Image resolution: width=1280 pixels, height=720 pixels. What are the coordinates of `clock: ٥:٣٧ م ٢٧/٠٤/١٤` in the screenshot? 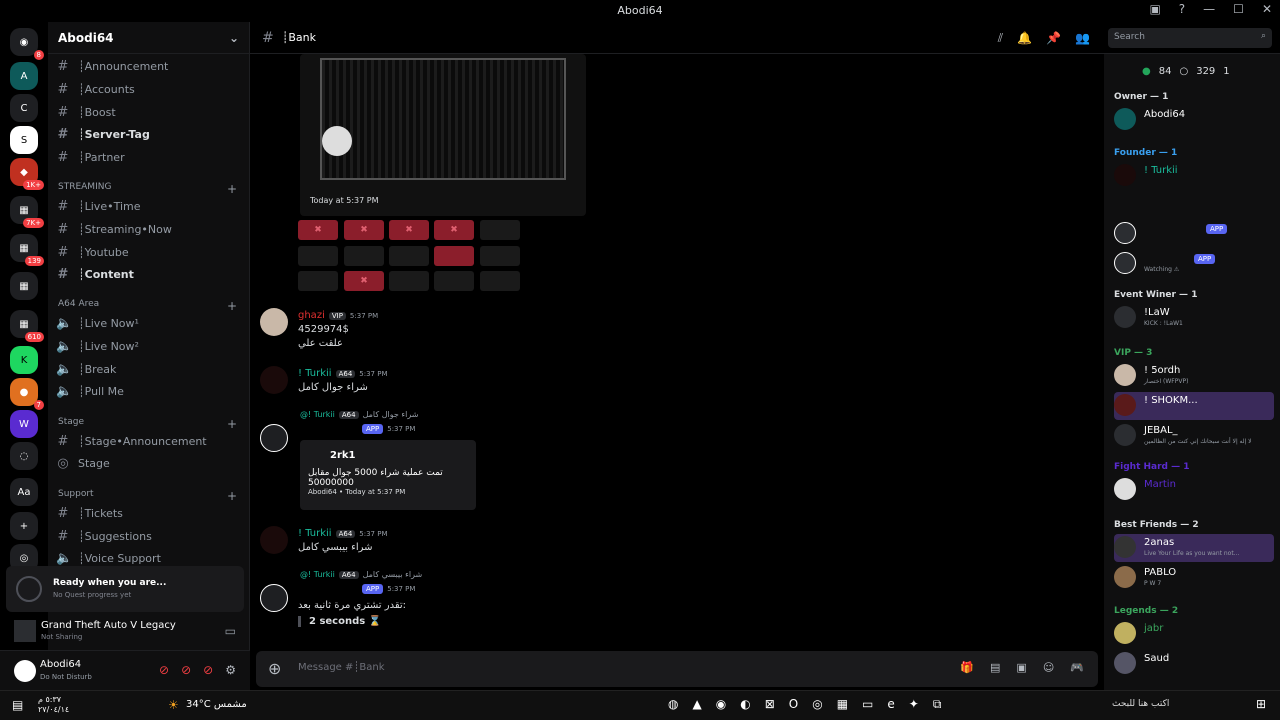 It's located at (53, 705).